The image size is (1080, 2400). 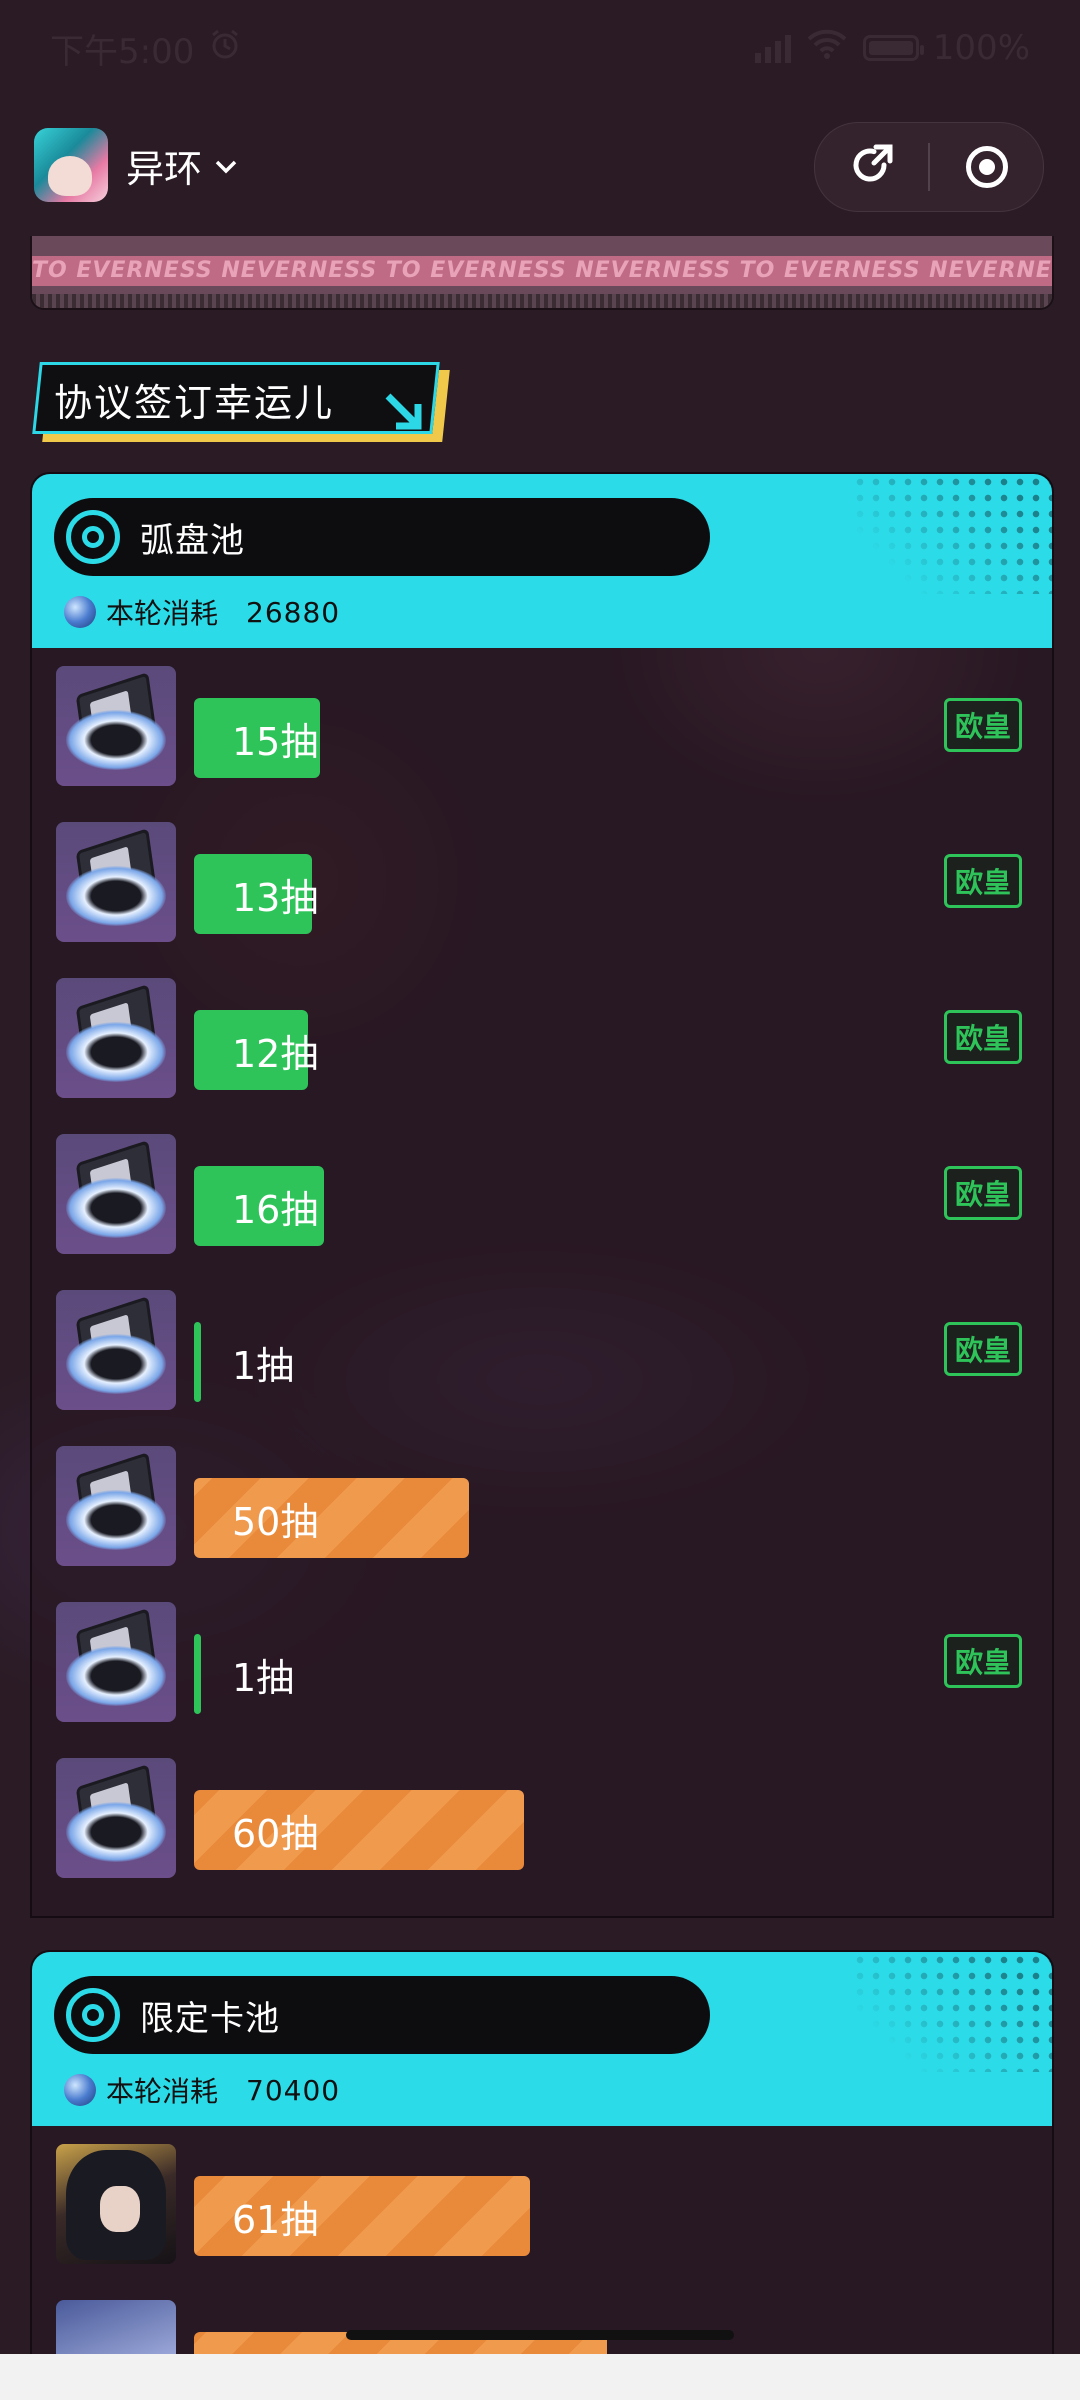 I want to click on app-avatar, so click(x=71, y=165).